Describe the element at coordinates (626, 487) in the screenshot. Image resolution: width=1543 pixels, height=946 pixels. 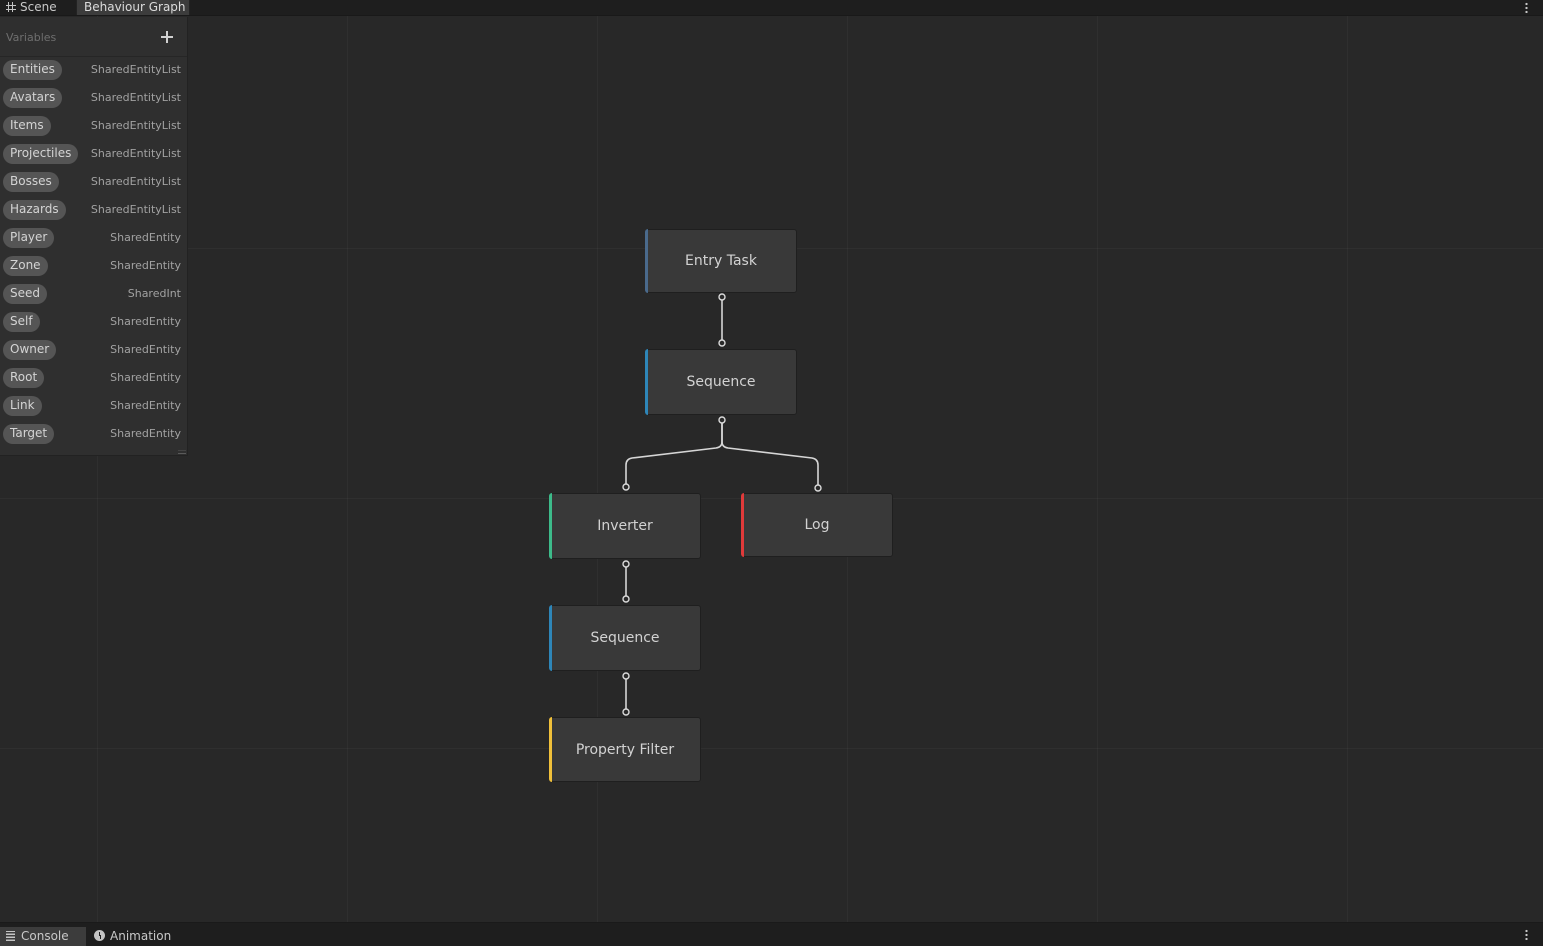
I see `port-inverter-in` at that location.